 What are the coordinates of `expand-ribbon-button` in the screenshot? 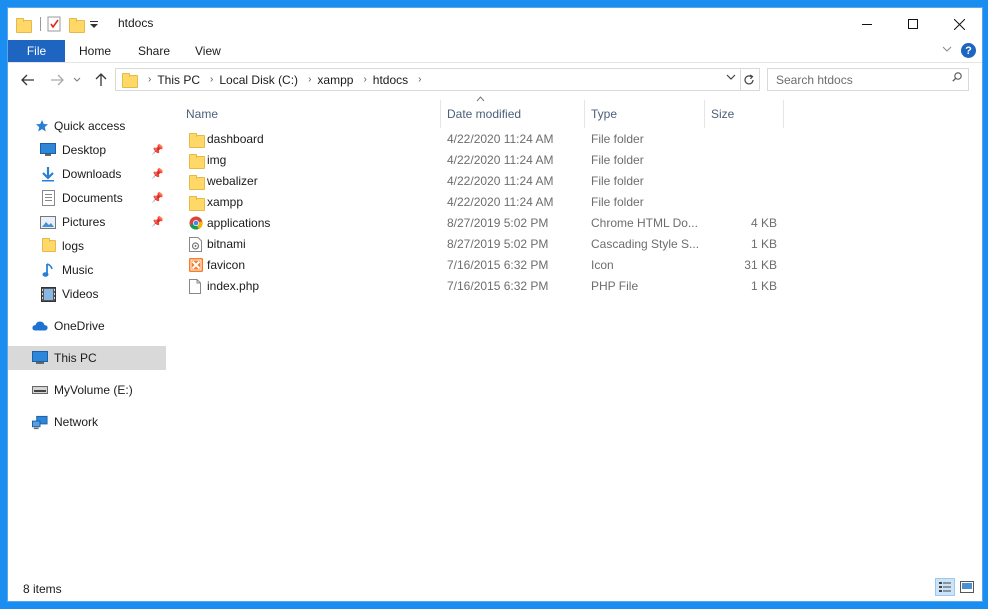 It's located at (947, 50).